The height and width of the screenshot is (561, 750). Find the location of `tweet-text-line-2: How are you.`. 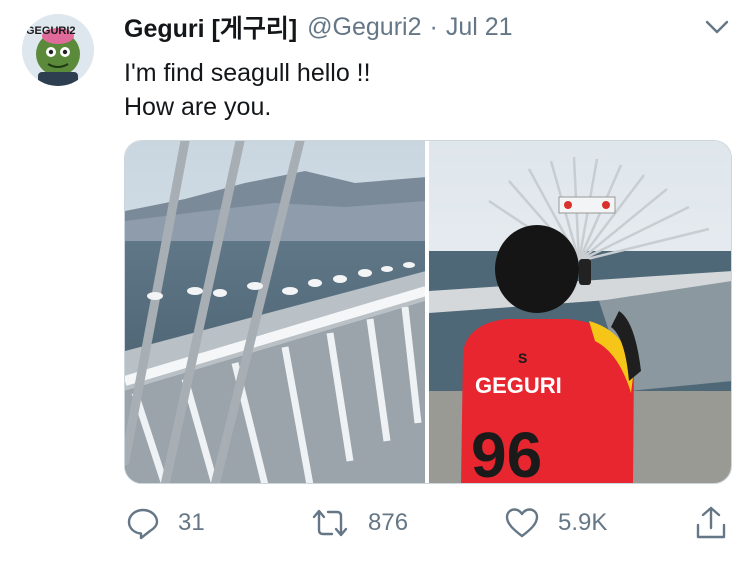

tweet-text-line-2: How are you. is located at coordinates (198, 107).